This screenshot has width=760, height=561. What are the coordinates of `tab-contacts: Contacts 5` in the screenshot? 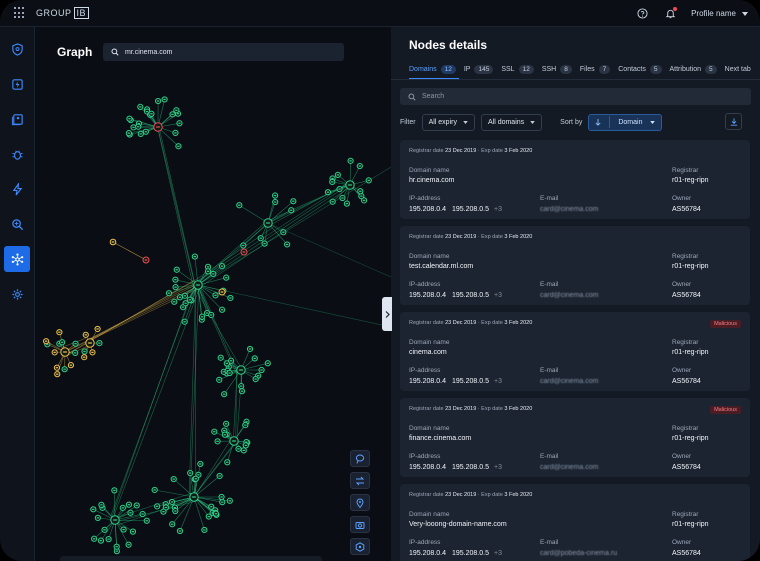 It's located at (640, 69).